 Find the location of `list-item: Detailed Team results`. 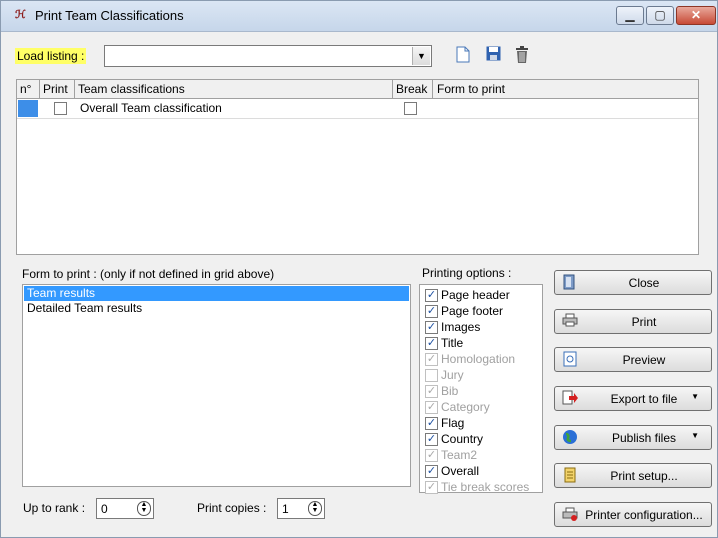

list-item: Detailed Team results is located at coordinates (216, 308).